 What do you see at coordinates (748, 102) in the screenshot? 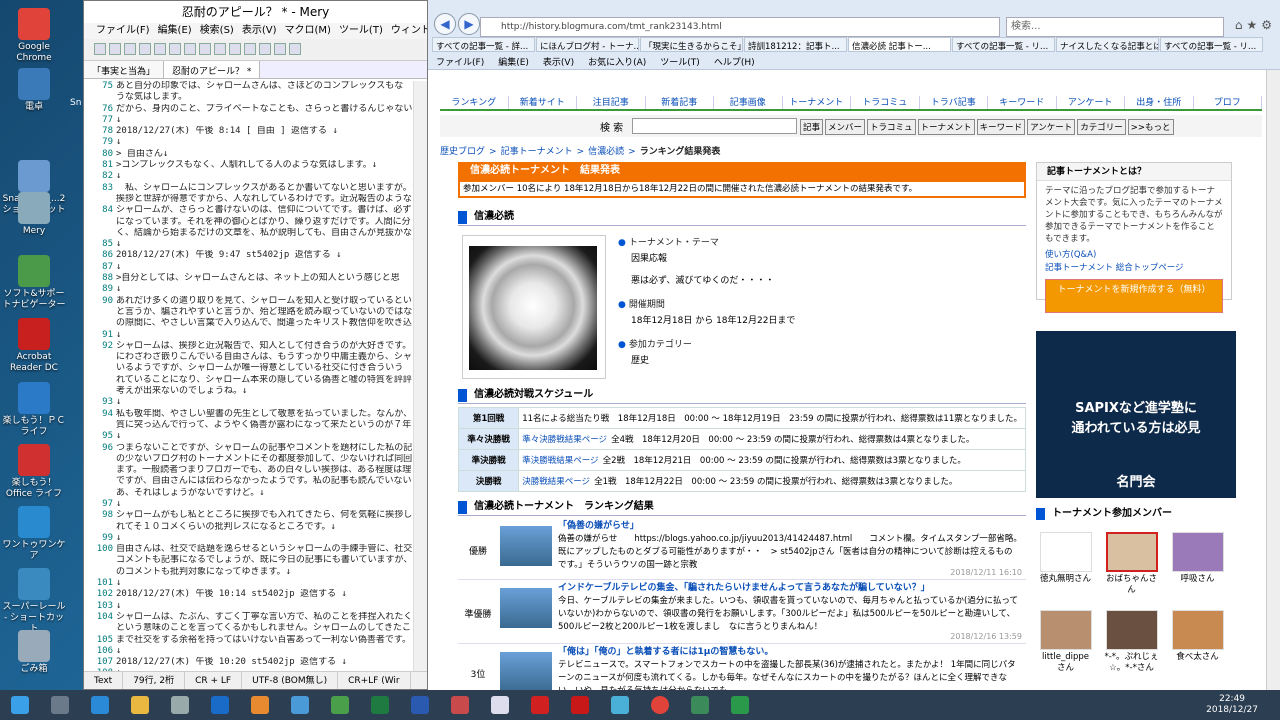
I see `nav-item: 記事画像` at bounding box center [748, 102].